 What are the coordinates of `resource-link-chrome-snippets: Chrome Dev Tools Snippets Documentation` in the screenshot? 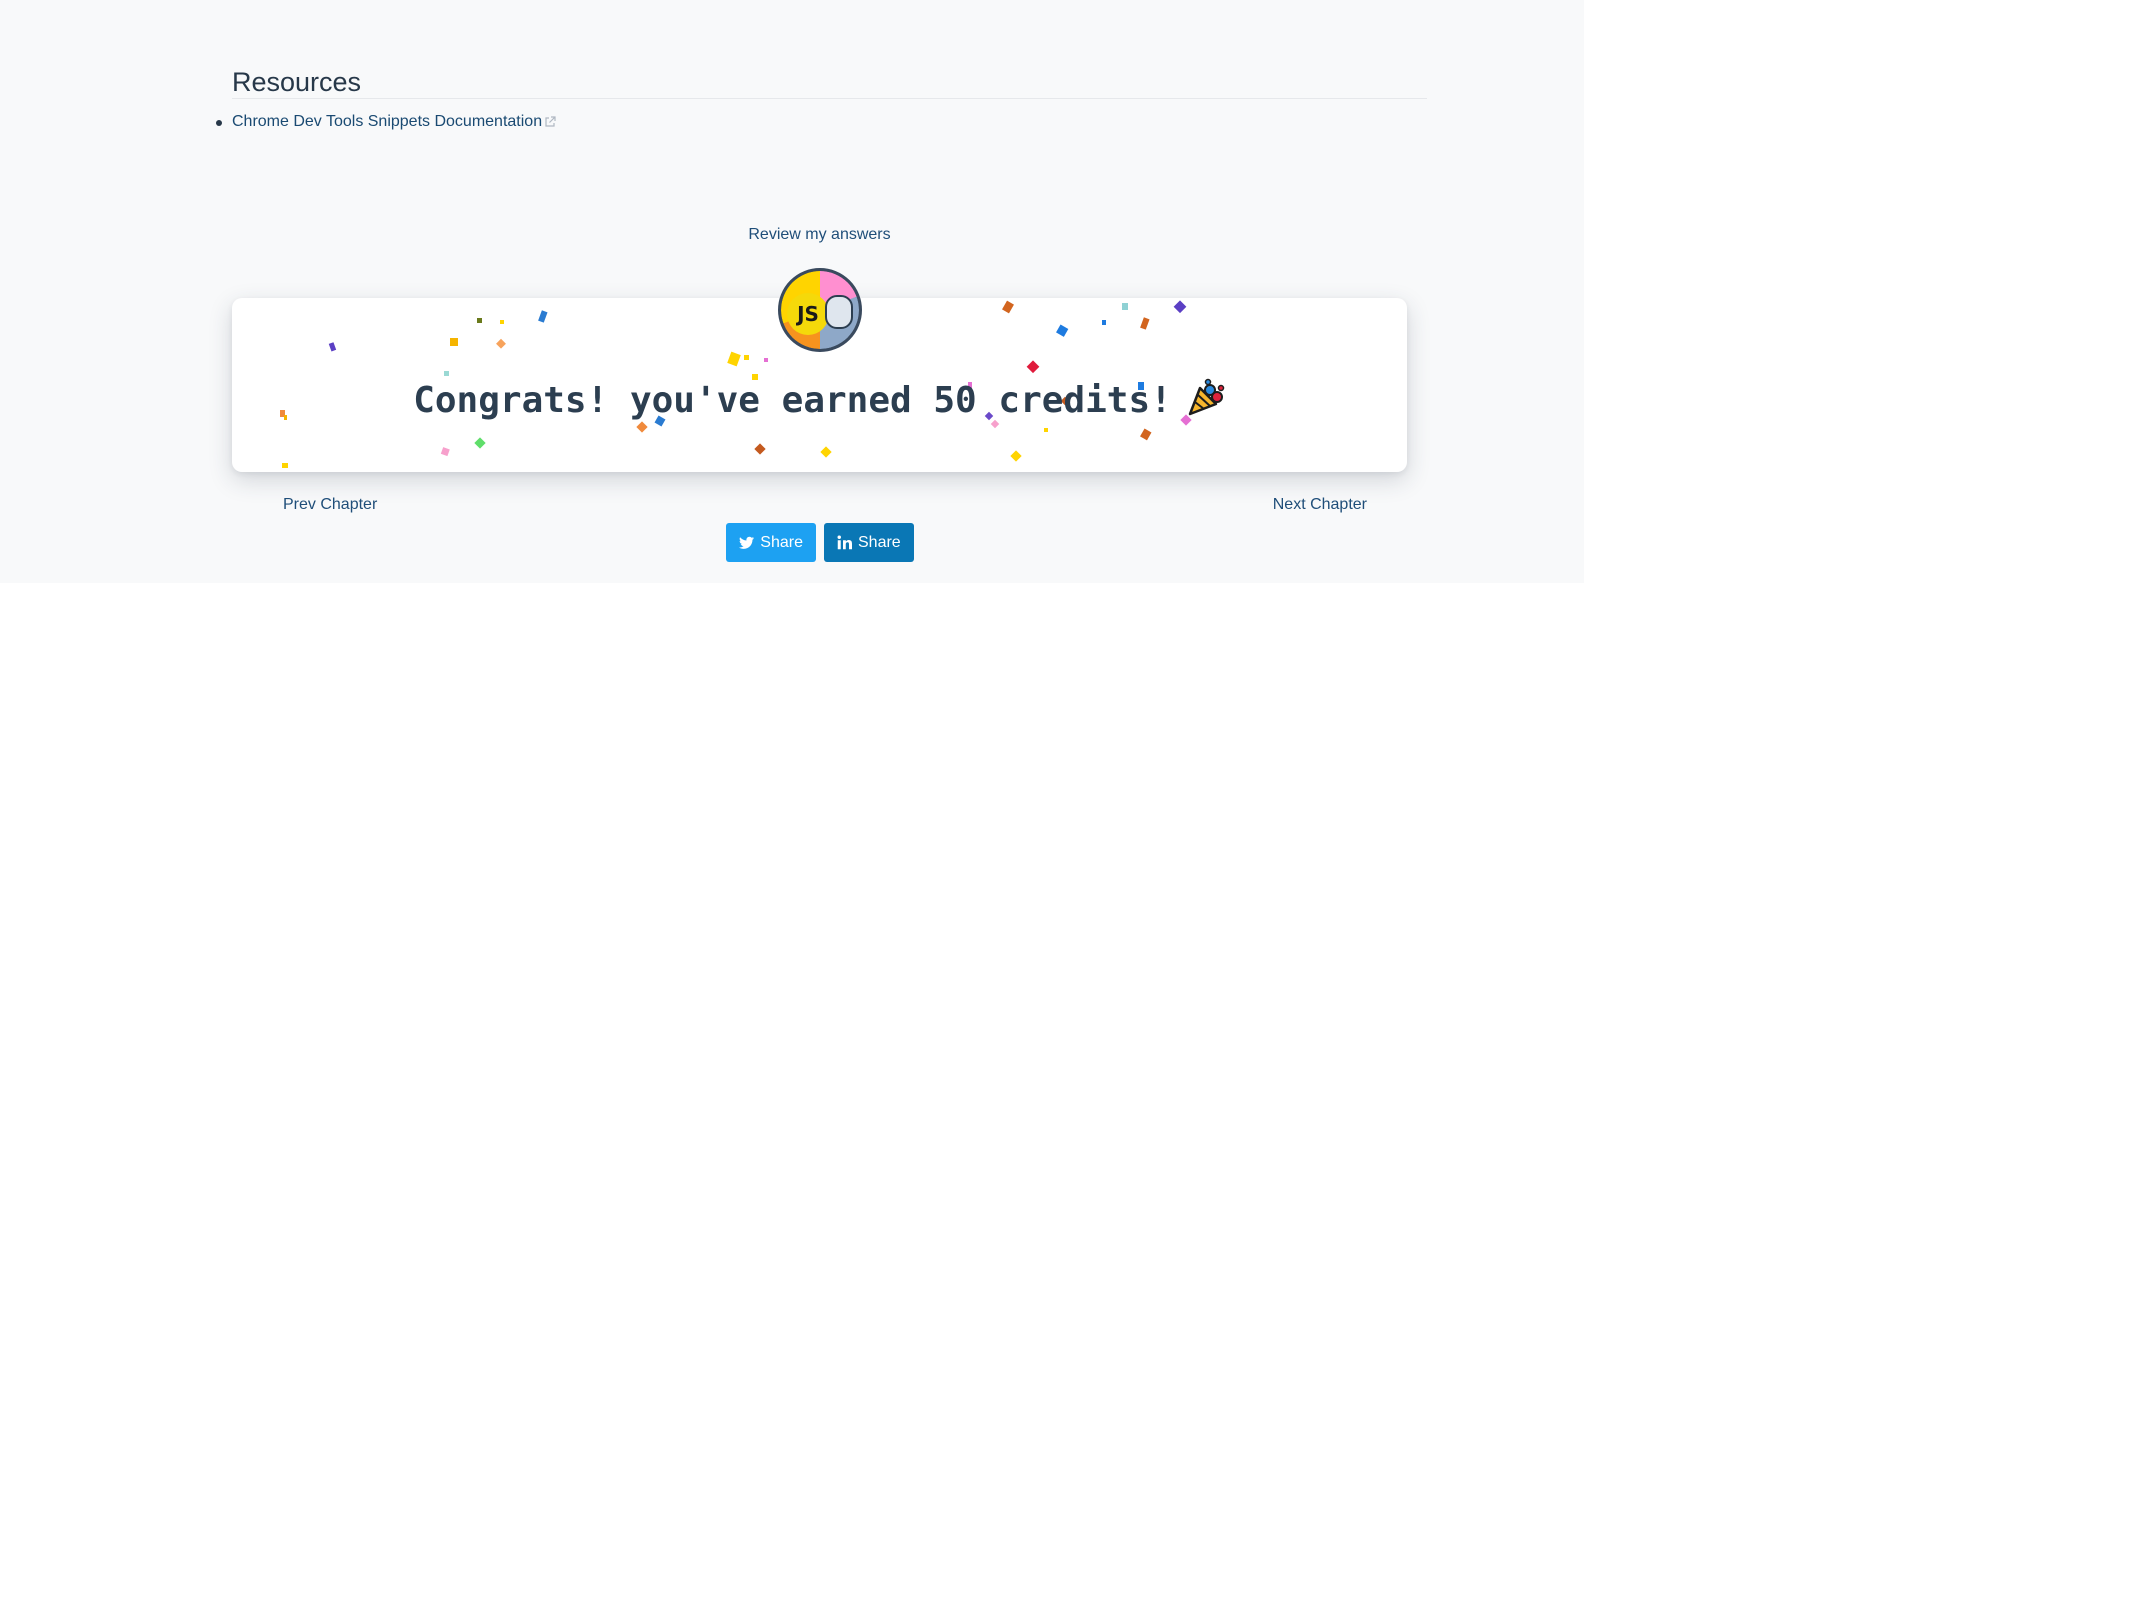 It's located at (394, 121).